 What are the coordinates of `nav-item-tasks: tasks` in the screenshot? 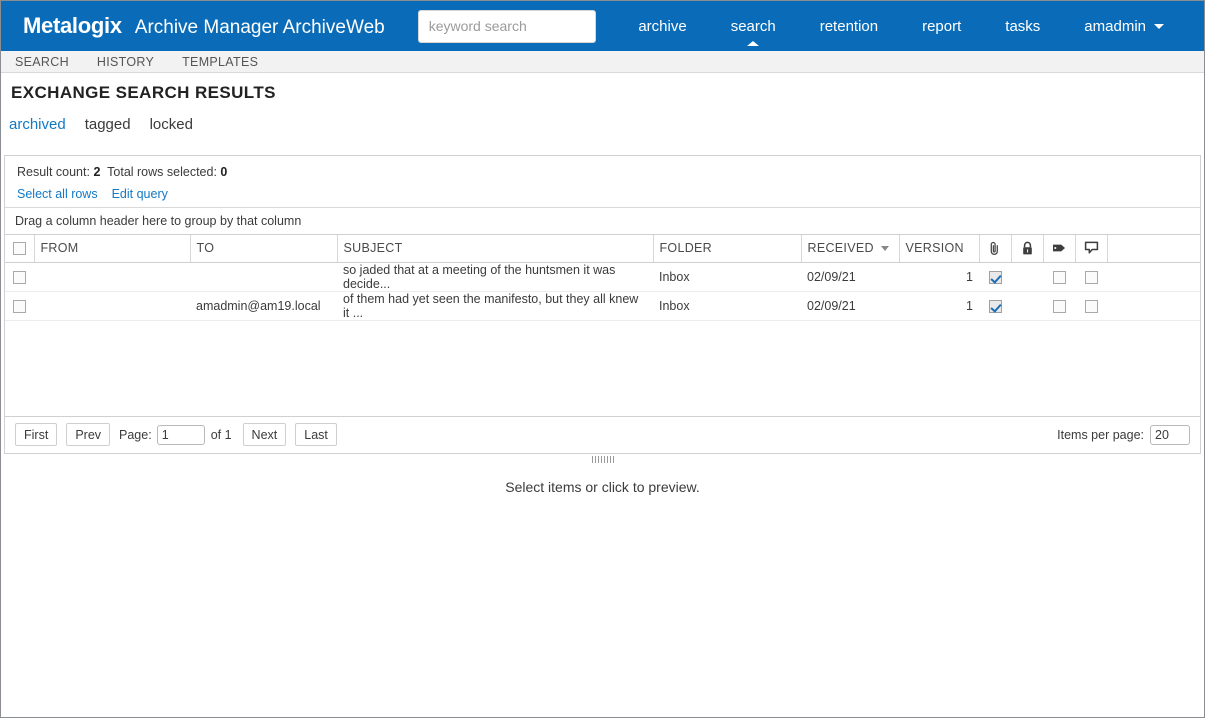 It's located at (1022, 26).